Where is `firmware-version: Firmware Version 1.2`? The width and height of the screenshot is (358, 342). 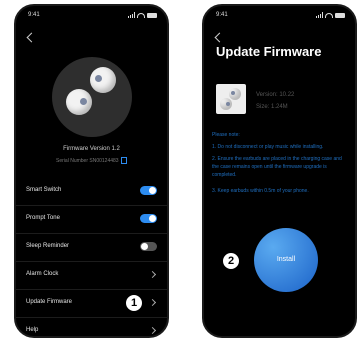 firmware-version: Firmware Version 1.2 is located at coordinates (91, 149).